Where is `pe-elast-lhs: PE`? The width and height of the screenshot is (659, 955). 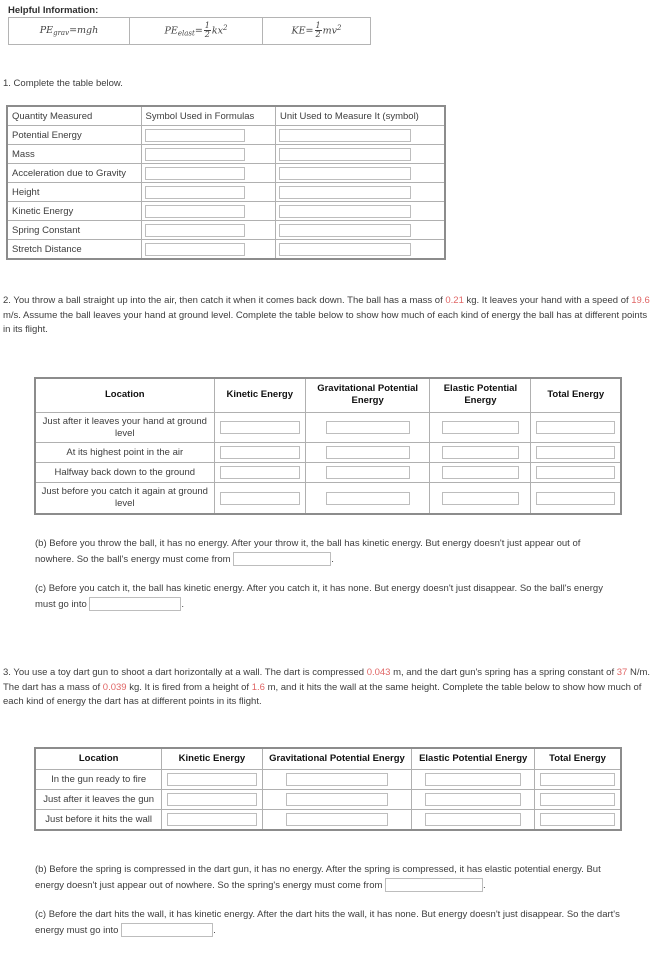
pe-elast-lhs: PE is located at coordinates (171, 31).